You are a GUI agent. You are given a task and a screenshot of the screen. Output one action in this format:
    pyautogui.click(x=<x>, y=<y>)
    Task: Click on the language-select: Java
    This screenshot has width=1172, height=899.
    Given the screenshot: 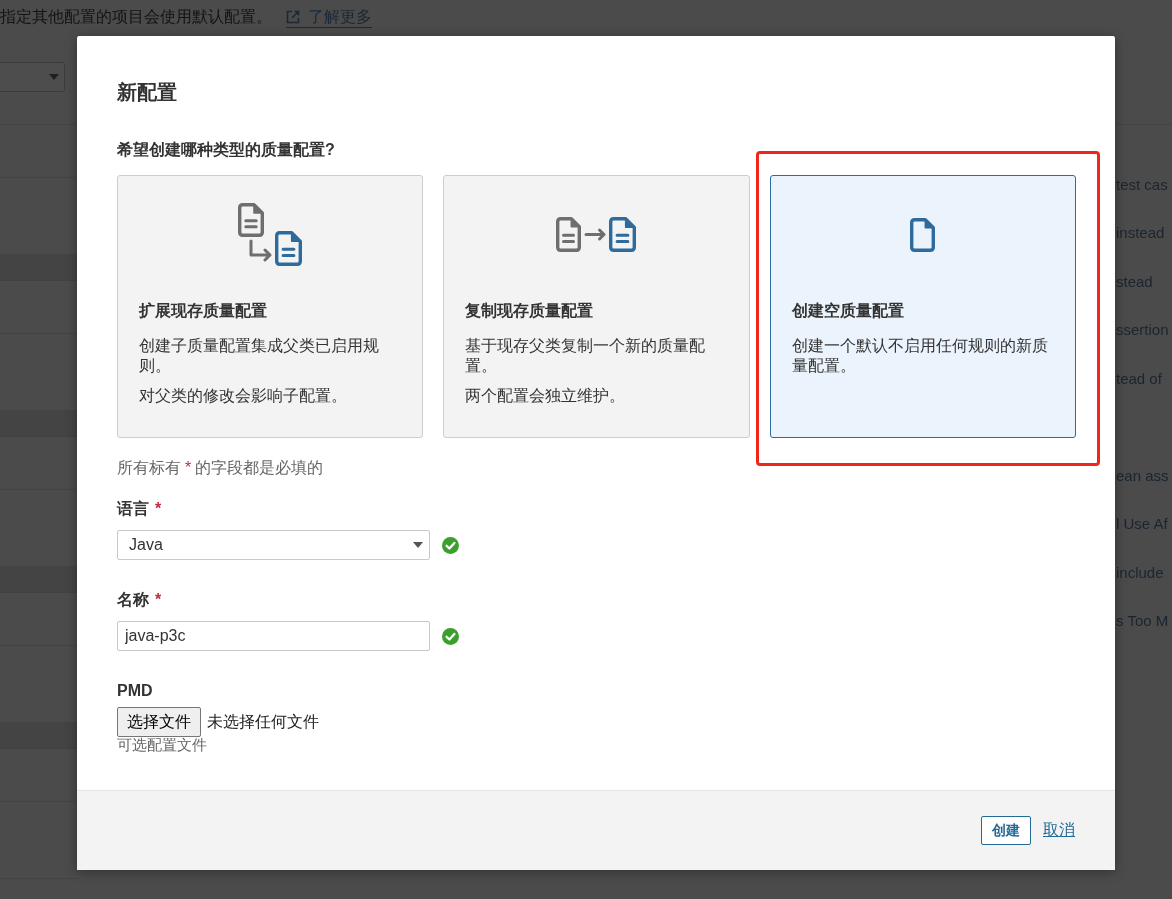 What is the action you would take?
    pyautogui.click(x=273, y=545)
    